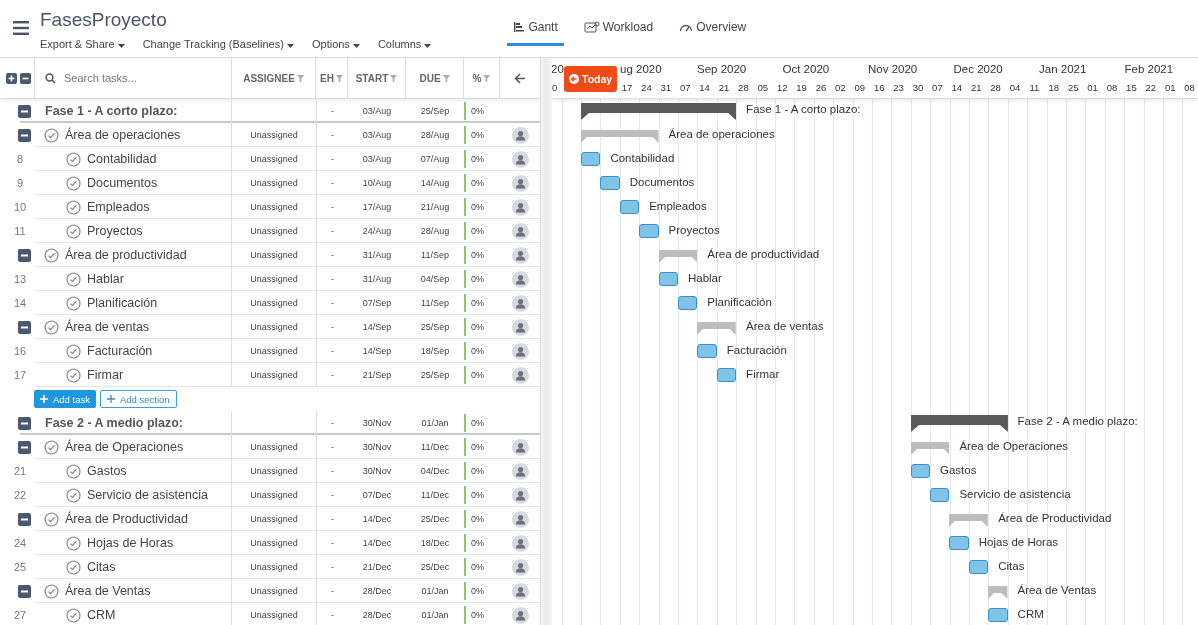  I want to click on add-section-button: Add section, so click(138, 399).